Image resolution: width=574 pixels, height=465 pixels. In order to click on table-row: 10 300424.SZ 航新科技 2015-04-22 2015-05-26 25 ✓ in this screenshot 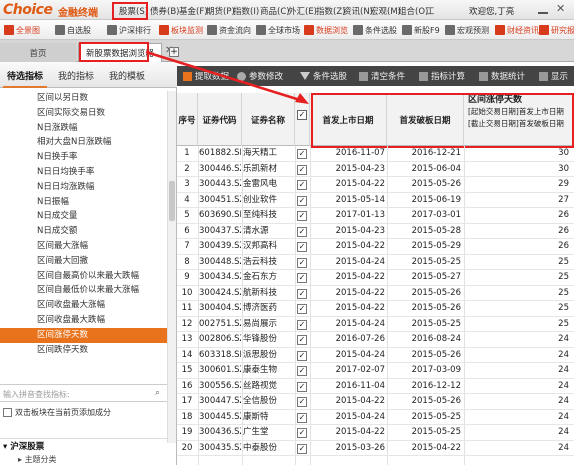, I will do `click(375, 293)`.